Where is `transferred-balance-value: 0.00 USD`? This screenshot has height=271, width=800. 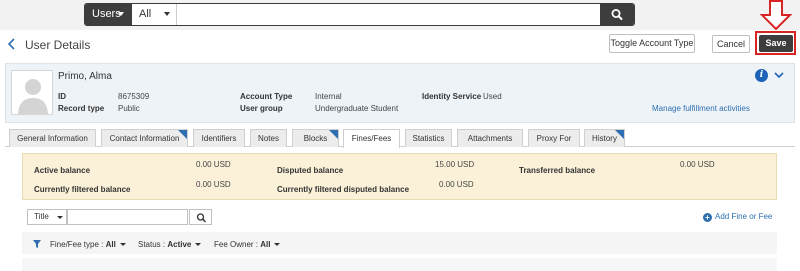 transferred-balance-value: 0.00 USD is located at coordinates (697, 164).